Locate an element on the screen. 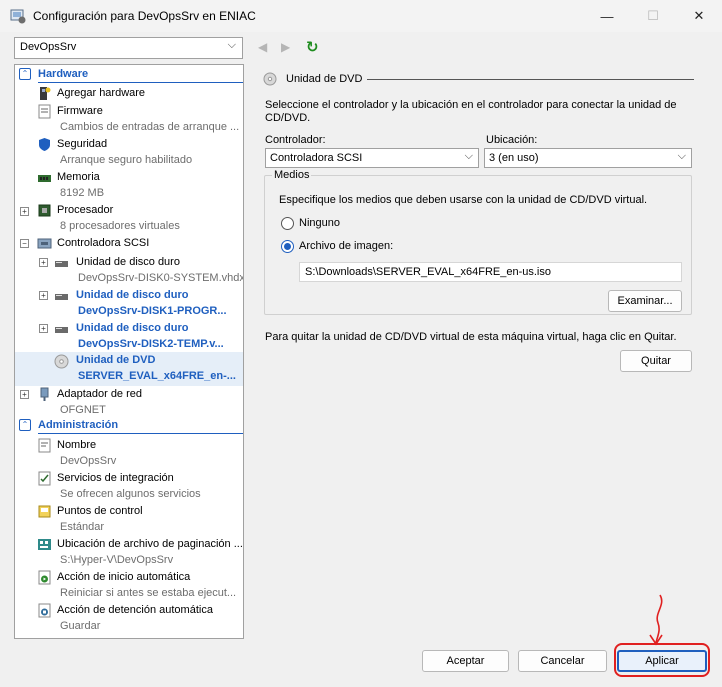  add-hardware-icon is located at coordinates (45, 93).